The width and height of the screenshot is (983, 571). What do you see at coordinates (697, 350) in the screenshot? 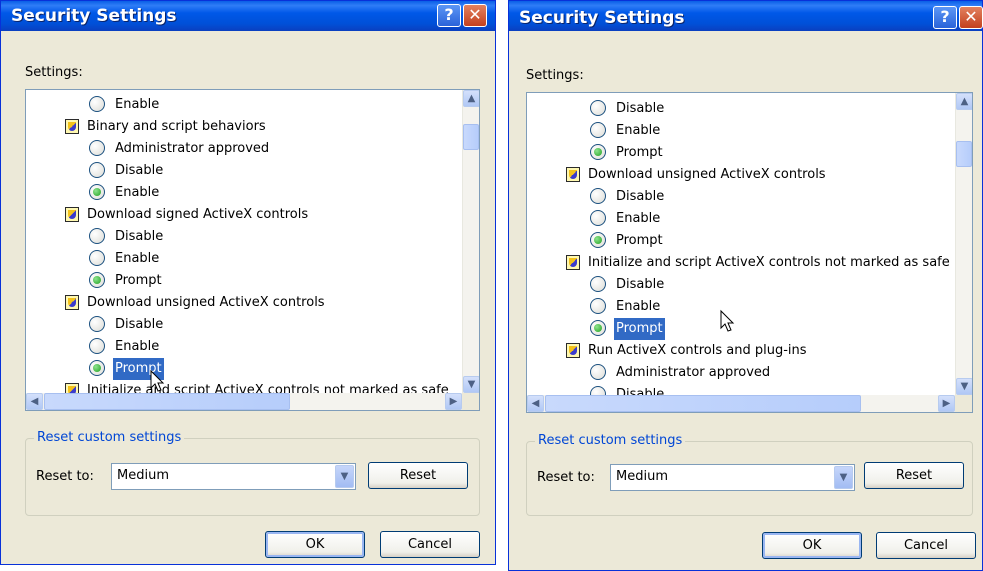
I see `group-label: Run ActiveX controls and plug-ins` at bounding box center [697, 350].